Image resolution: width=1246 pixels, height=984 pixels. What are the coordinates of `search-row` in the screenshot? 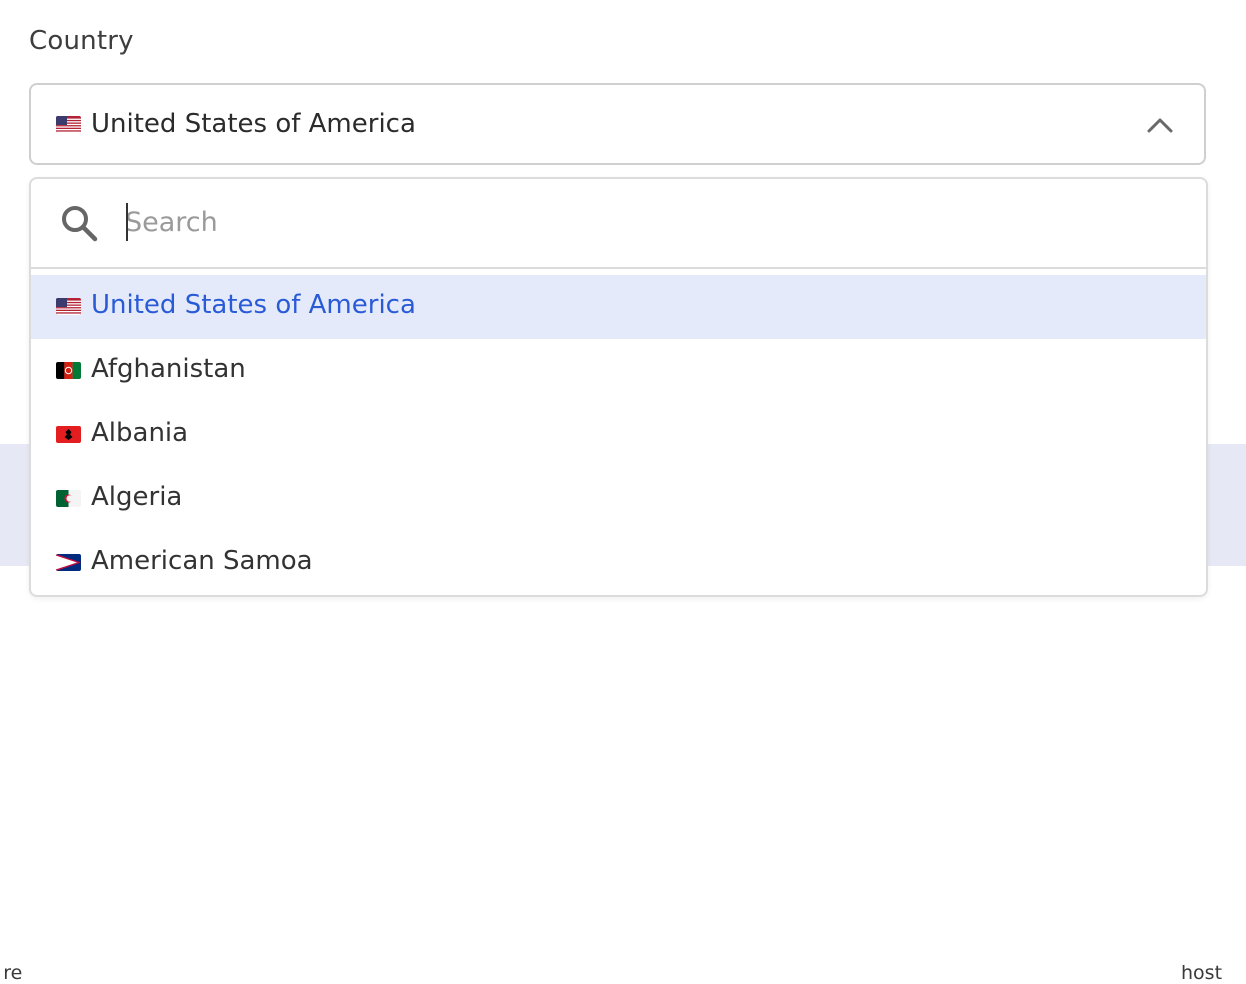 It's located at (618, 224).